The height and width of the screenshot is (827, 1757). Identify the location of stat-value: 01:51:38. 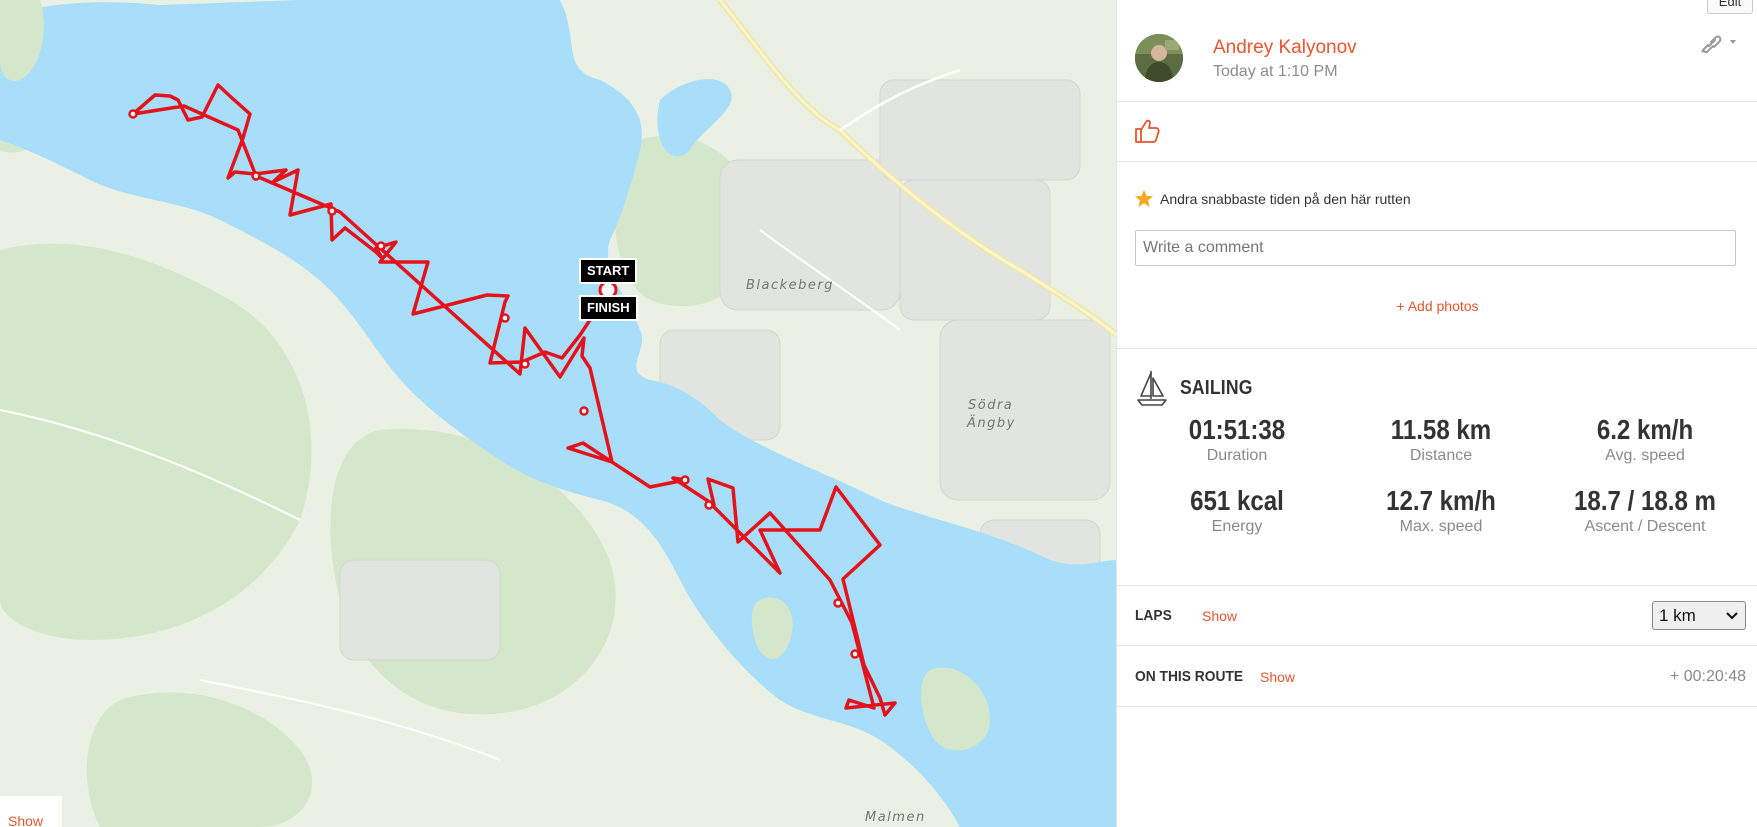
(1237, 429).